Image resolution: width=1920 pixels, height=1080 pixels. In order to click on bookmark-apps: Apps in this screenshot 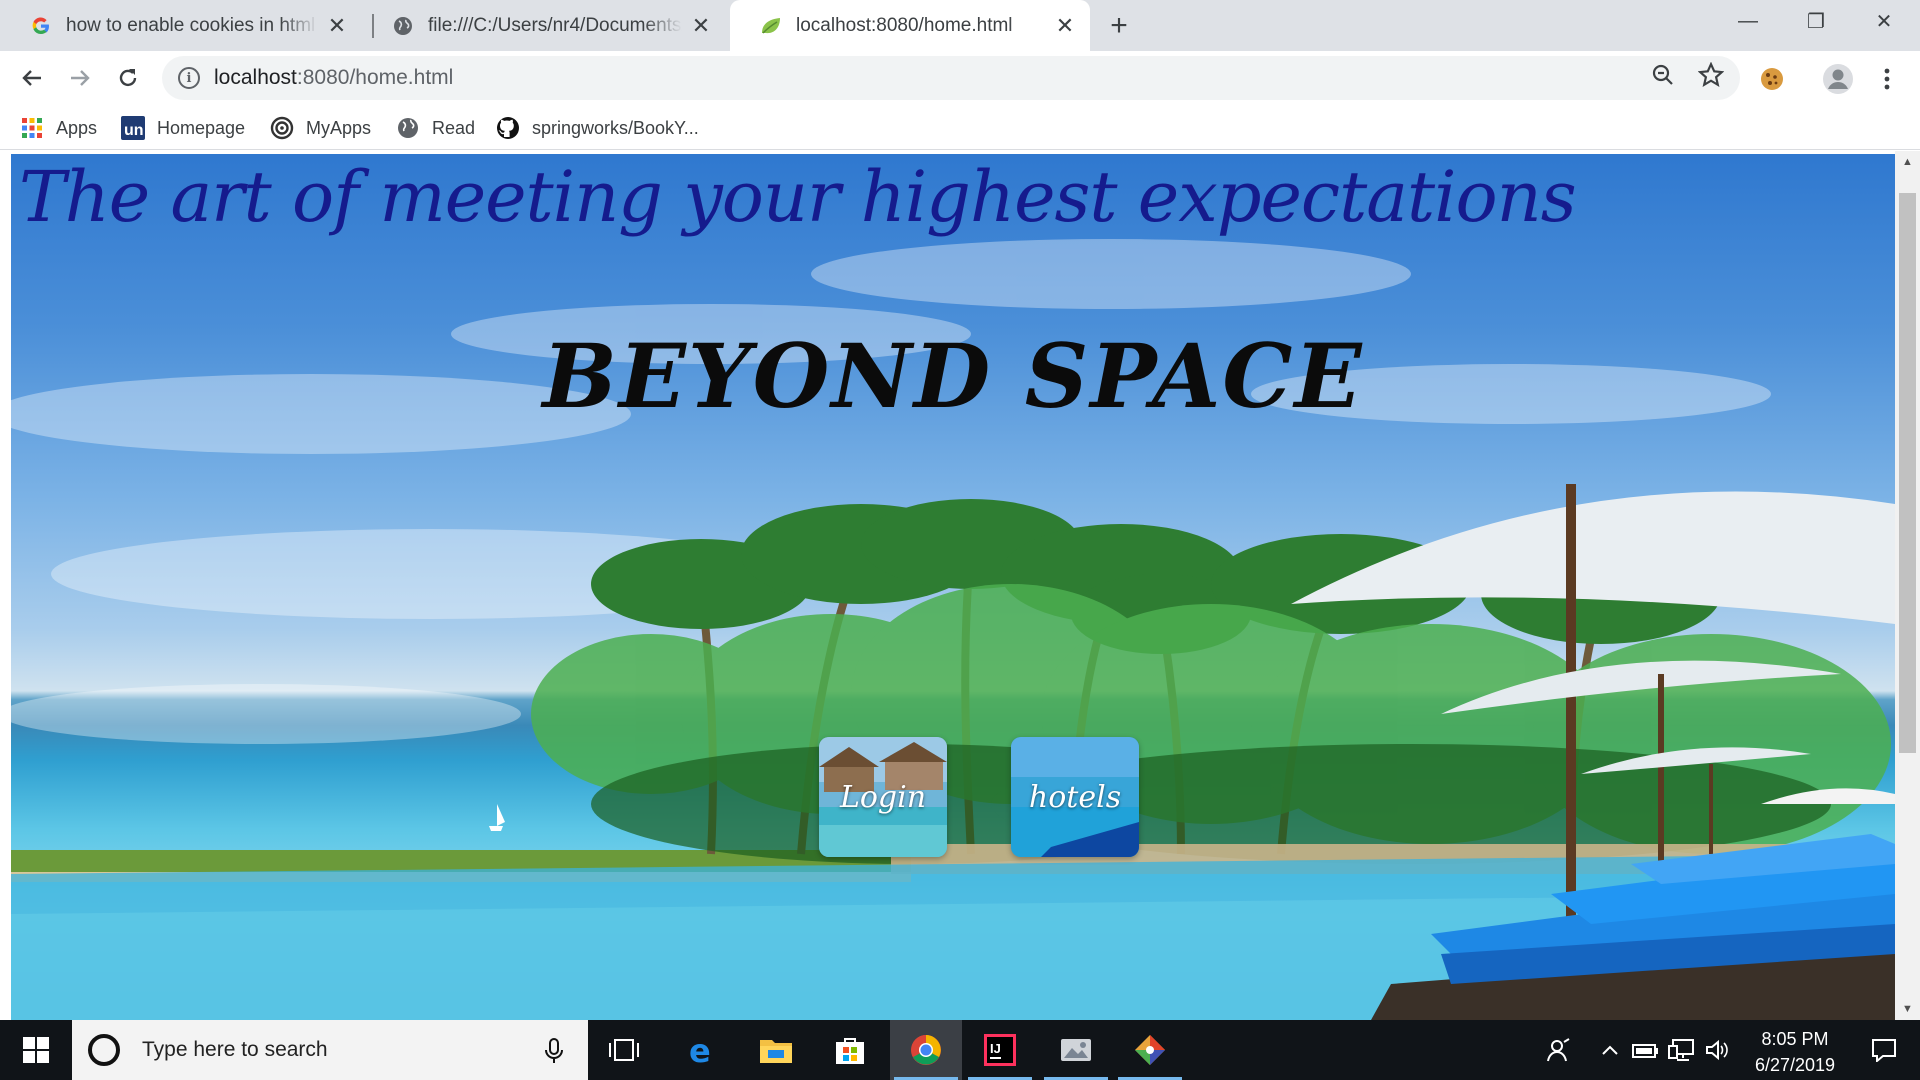, I will do `click(58, 128)`.